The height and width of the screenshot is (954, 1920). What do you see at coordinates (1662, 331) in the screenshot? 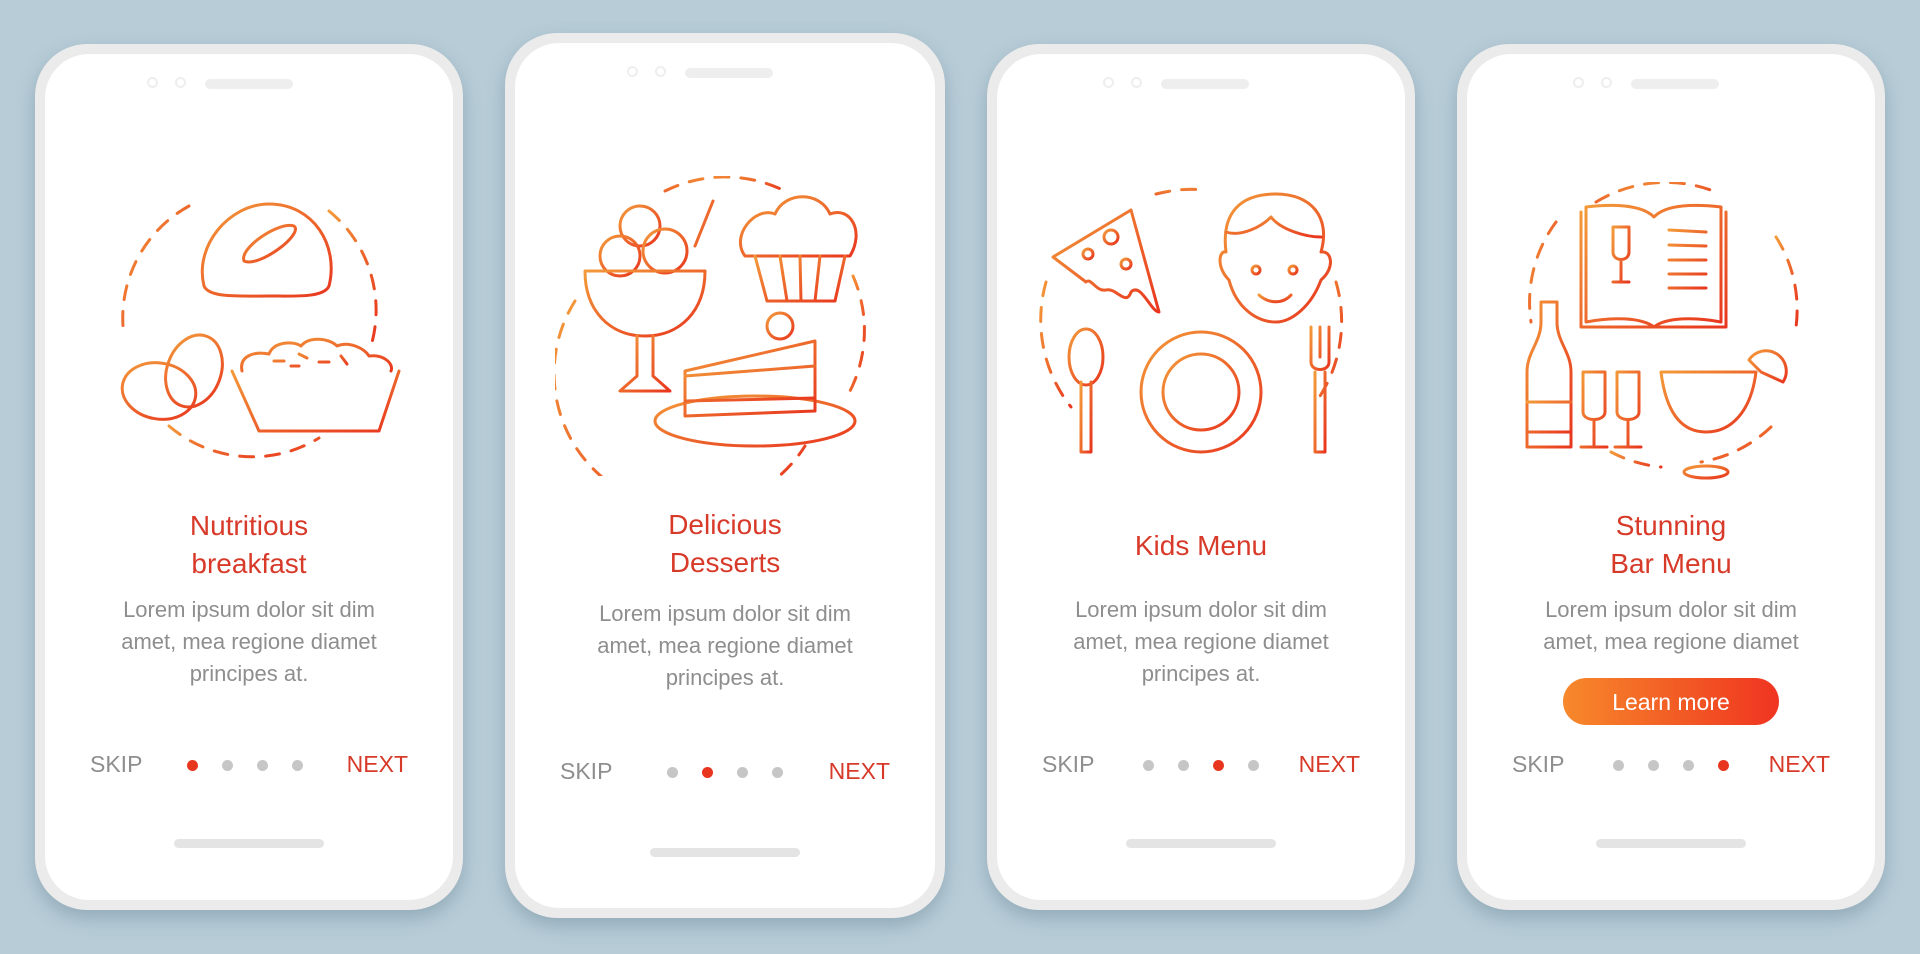
I see `bar-menu-icon` at bounding box center [1662, 331].